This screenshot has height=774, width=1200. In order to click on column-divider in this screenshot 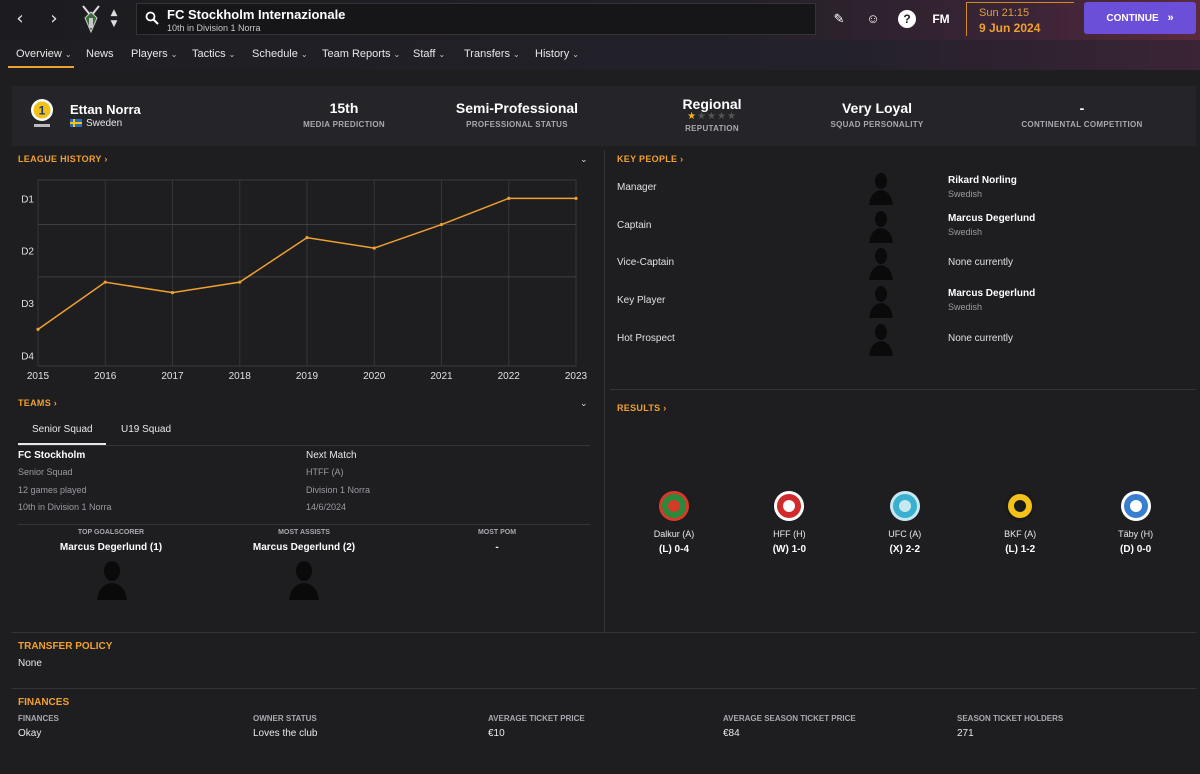, I will do `click(604, 391)`.